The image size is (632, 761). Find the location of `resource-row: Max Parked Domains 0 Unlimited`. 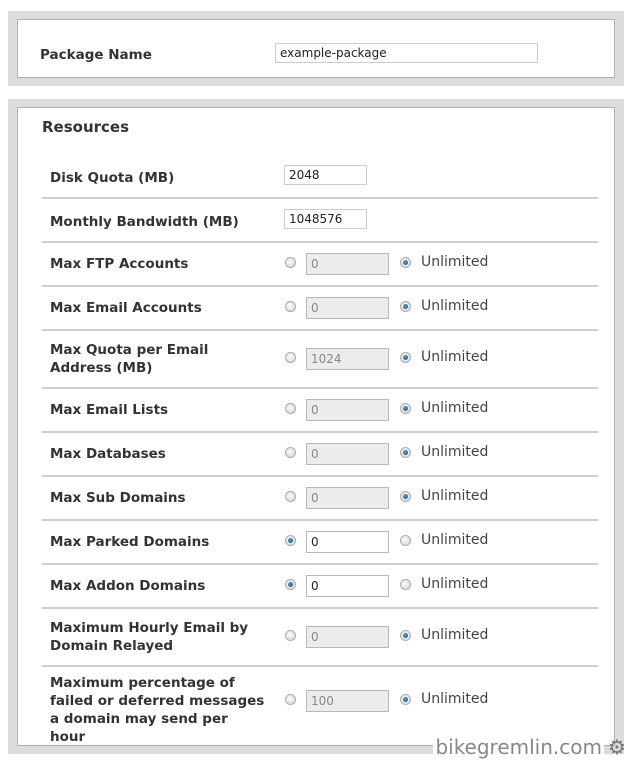

resource-row: Max Parked Domains 0 Unlimited is located at coordinates (320, 543).